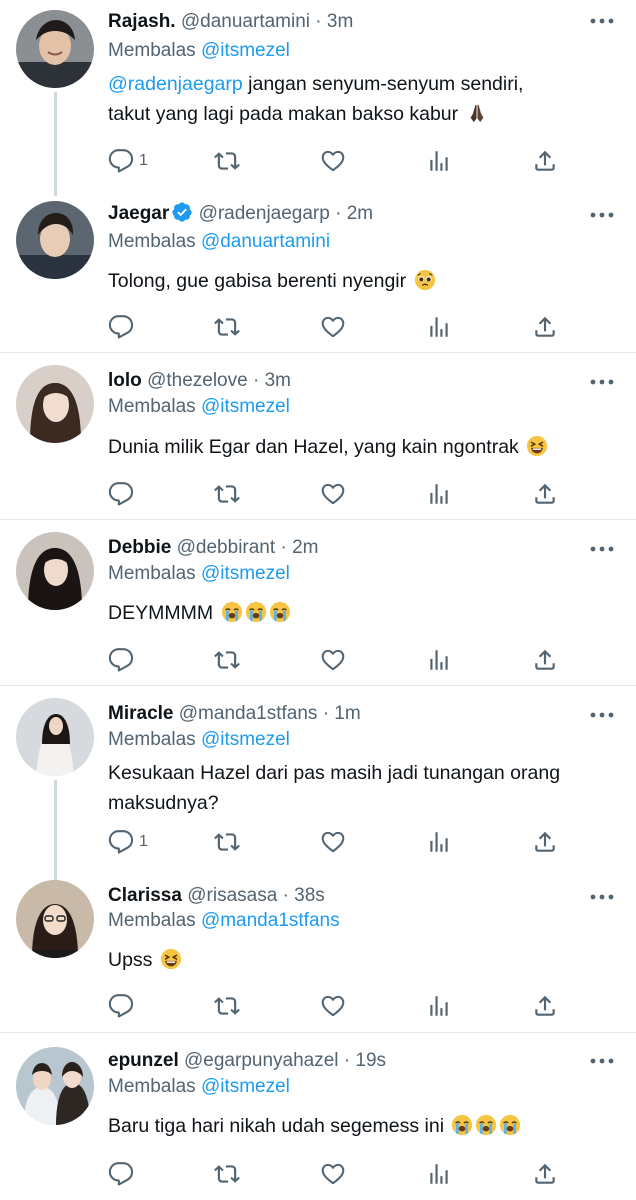  Describe the element at coordinates (270, 920) in the screenshot. I see `reply-to-mention: @manda1stfans` at that location.